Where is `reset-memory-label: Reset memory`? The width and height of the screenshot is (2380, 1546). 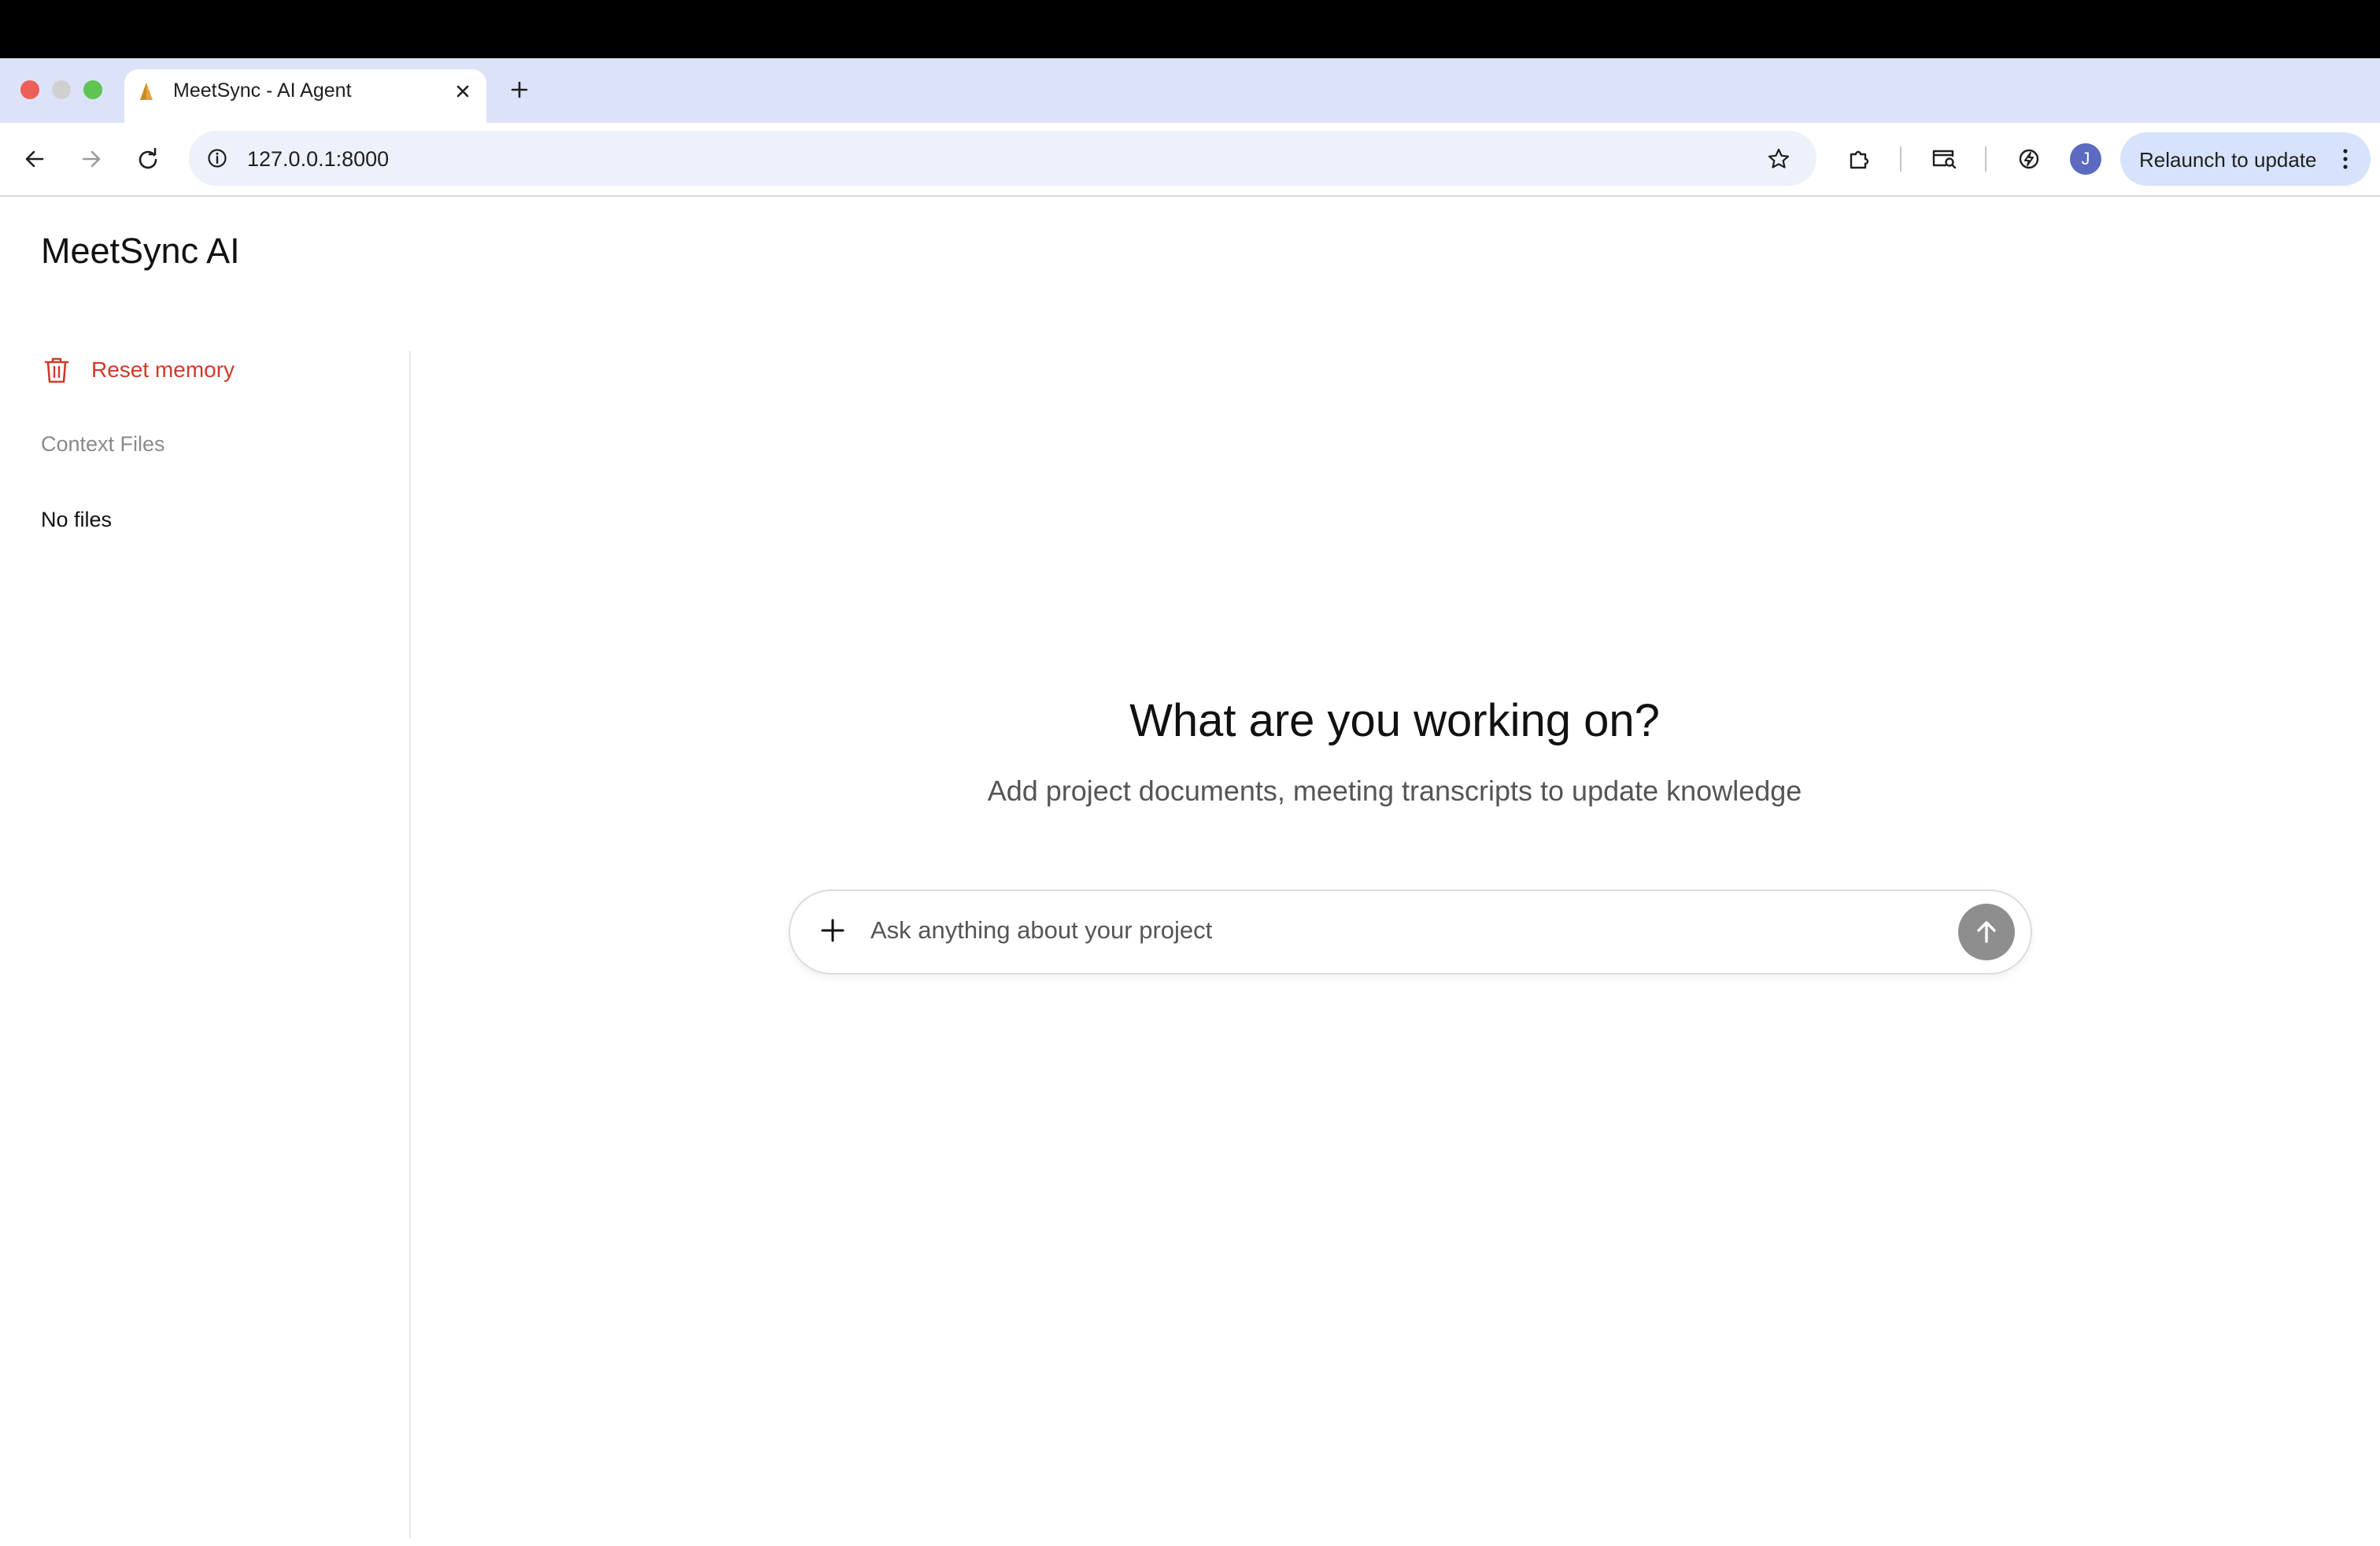 reset-memory-label: Reset memory is located at coordinates (163, 369).